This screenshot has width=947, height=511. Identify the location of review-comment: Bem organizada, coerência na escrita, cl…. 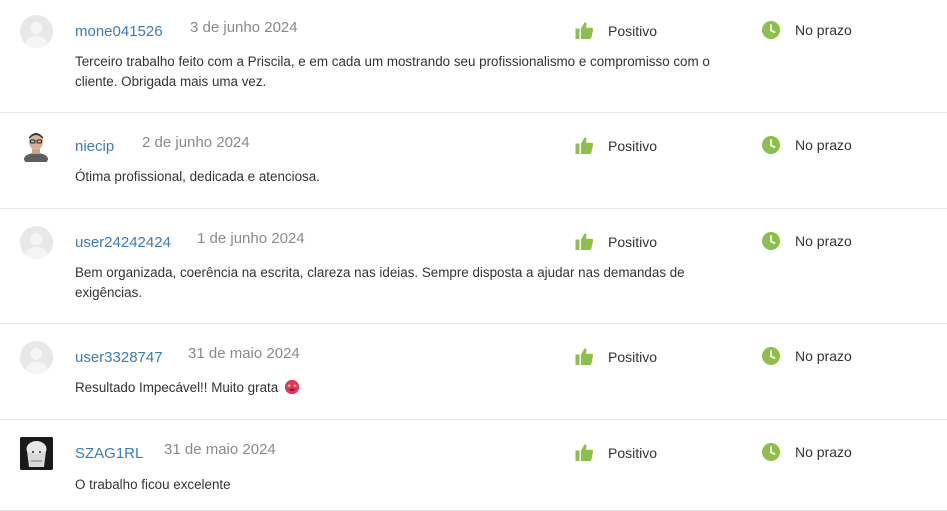
(380, 282).